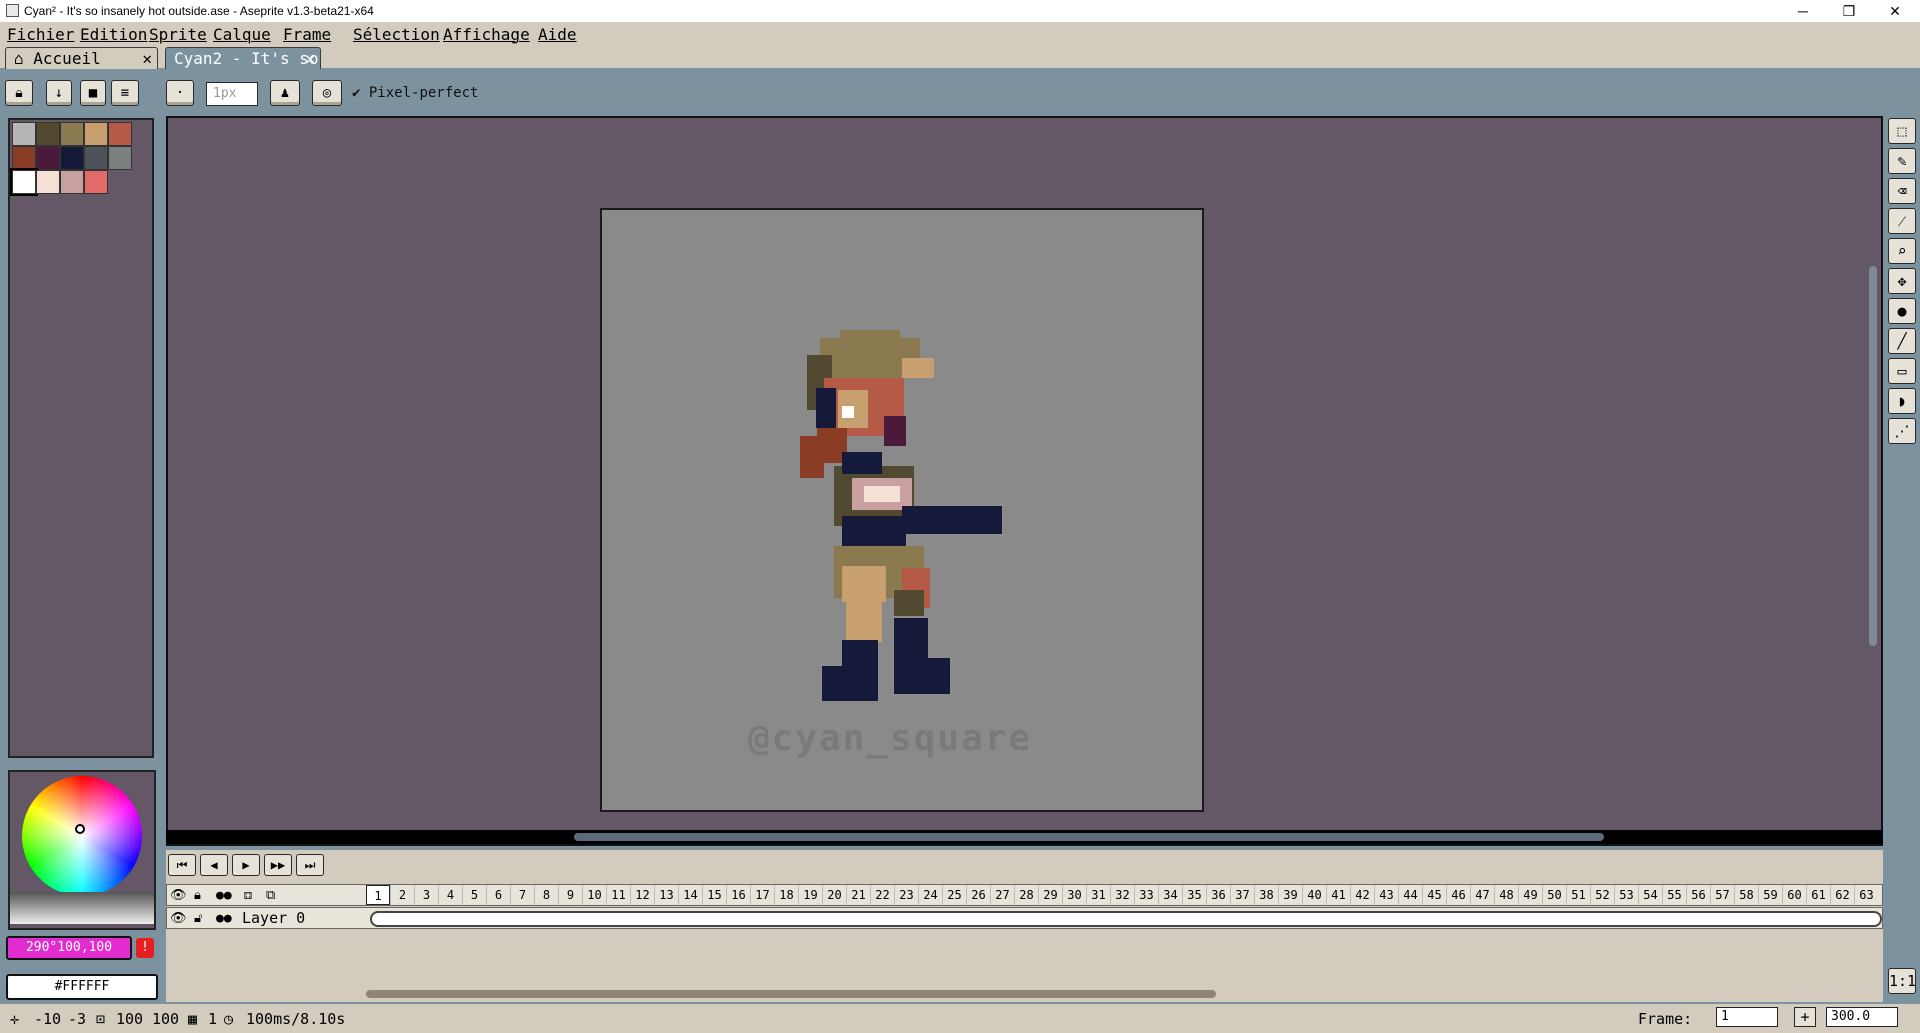 The width and height of the screenshot is (1920, 1033). What do you see at coordinates (273, 918) in the screenshot?
I see `layer-name: Layer 0` at bounding box center [273, 918].